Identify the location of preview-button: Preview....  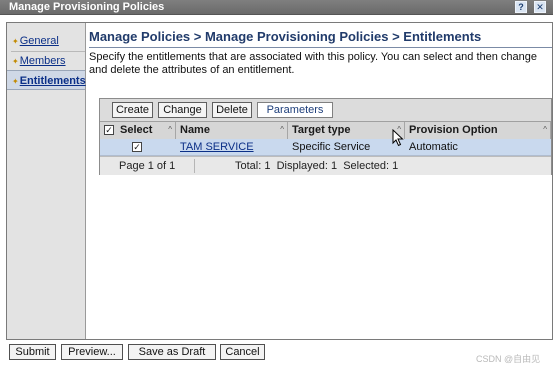
(92, 352).